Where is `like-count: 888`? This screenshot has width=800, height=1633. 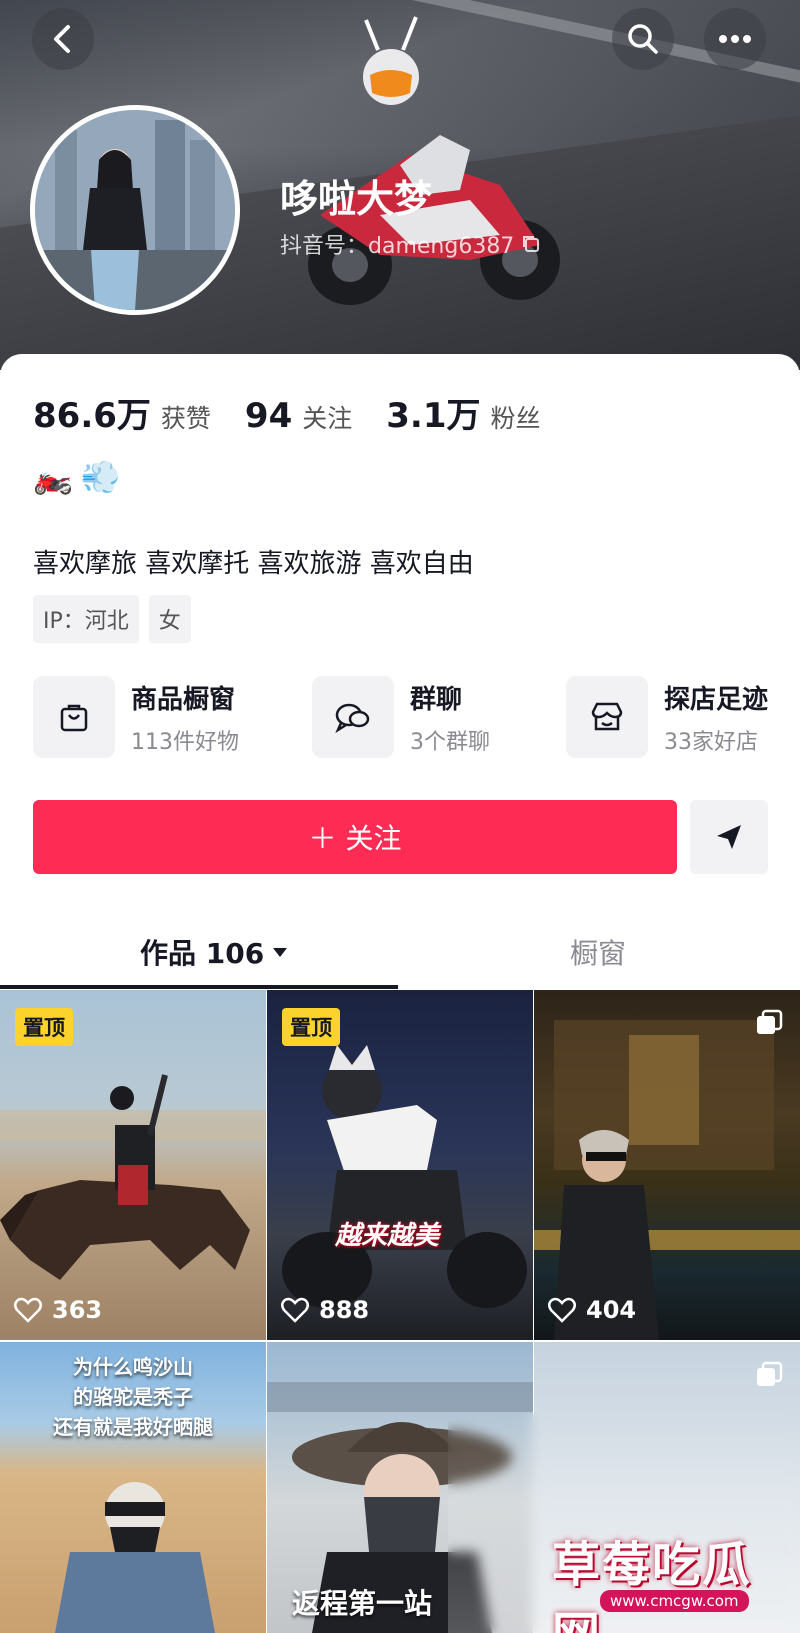 like-count: 888 is located at coordinates (325, 1310).